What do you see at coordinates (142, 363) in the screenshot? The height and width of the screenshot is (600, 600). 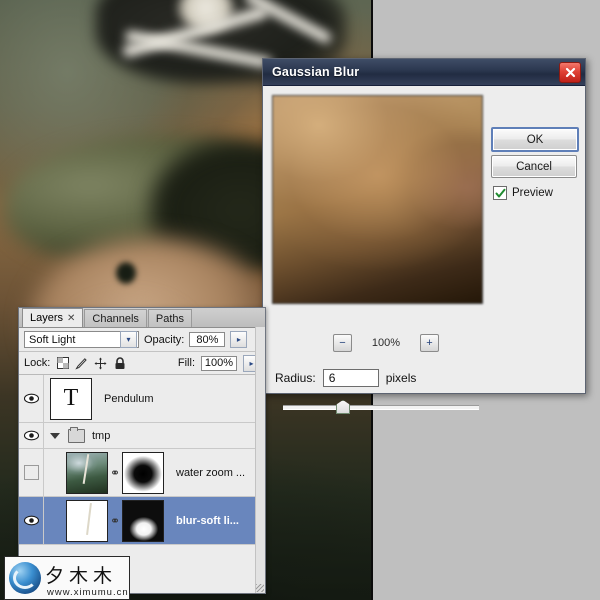 I see `lock-row: Lock: Fill: 100% ▸` at bounding box center [142, 363].